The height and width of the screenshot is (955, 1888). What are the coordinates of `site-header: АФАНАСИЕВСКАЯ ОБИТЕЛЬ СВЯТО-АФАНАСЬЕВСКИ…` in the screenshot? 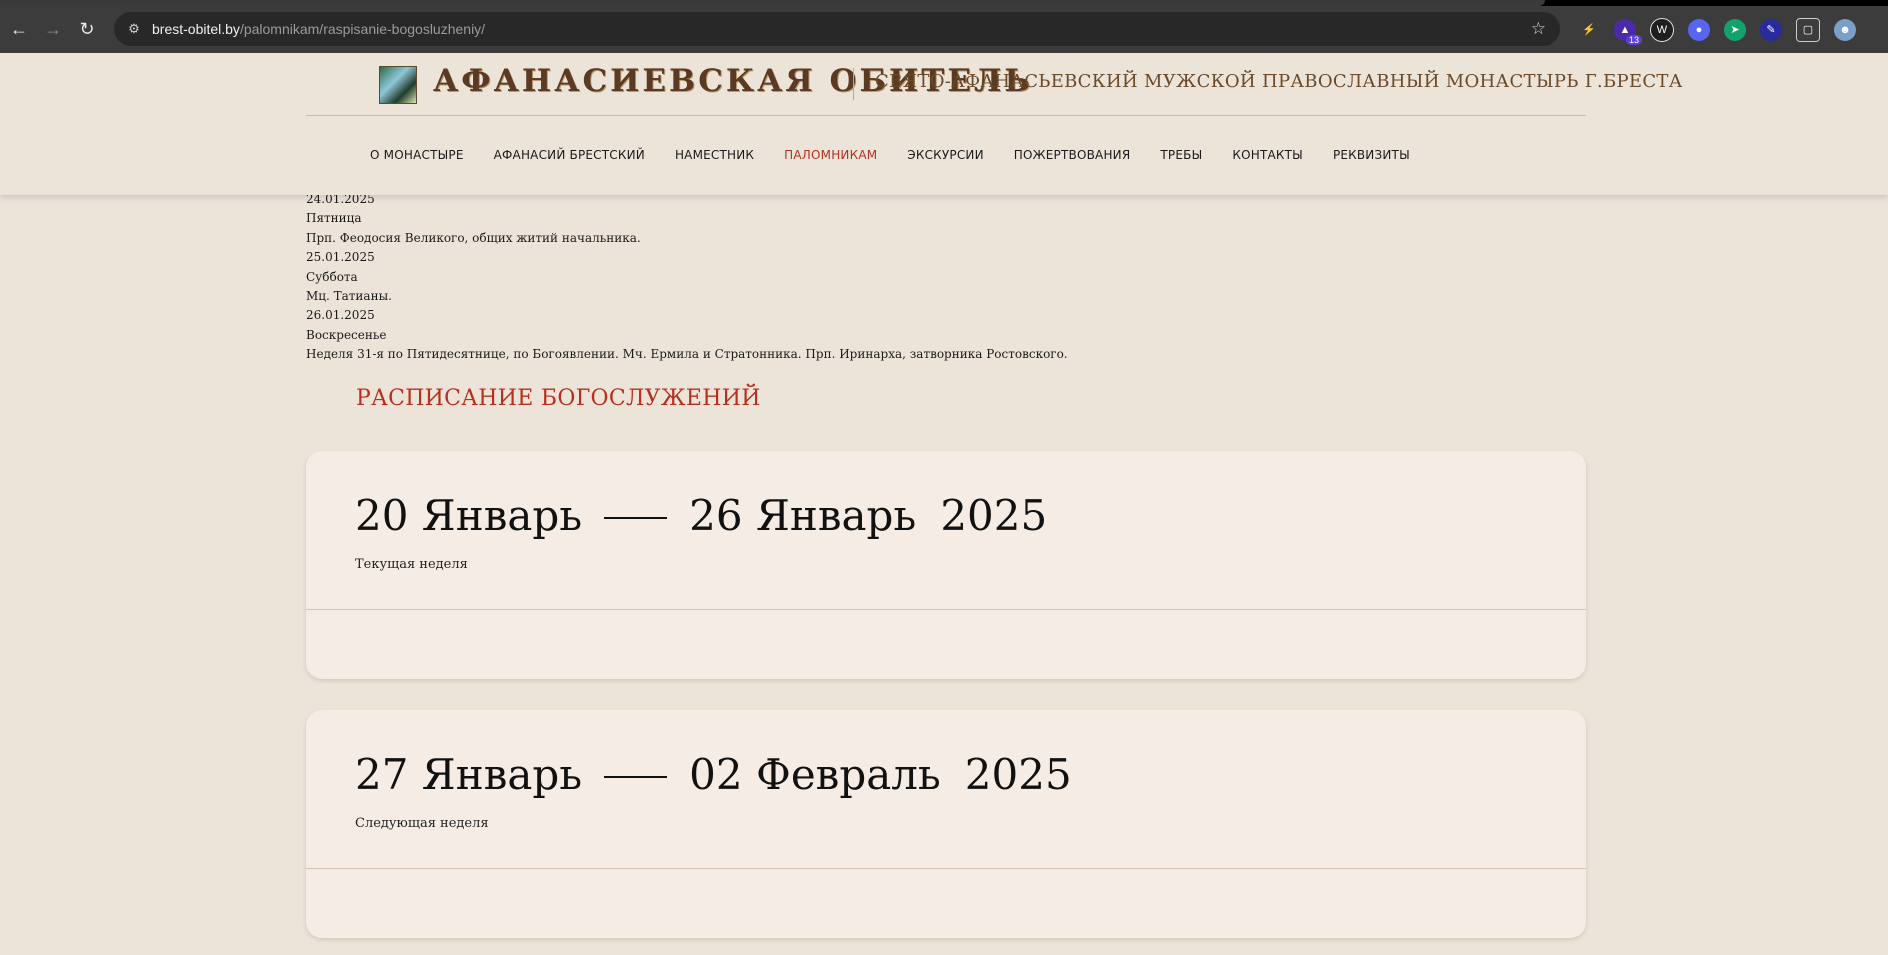 It's located at (944, 124).